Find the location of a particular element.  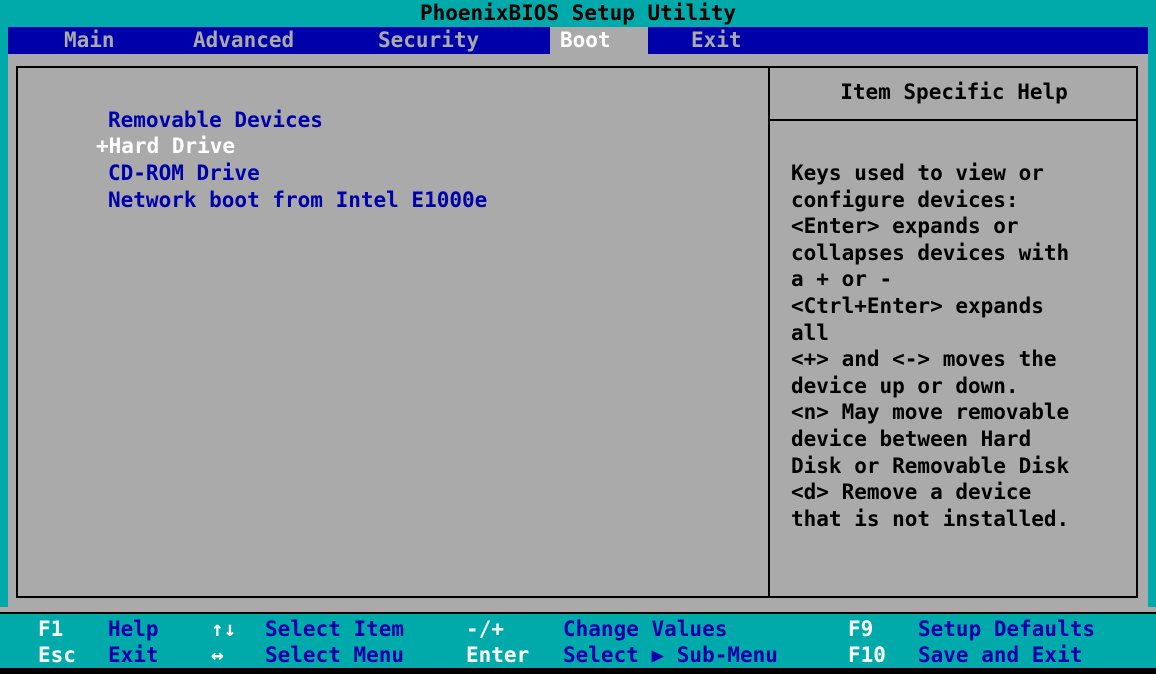

help-line: all is located at coordinates (810, 332).